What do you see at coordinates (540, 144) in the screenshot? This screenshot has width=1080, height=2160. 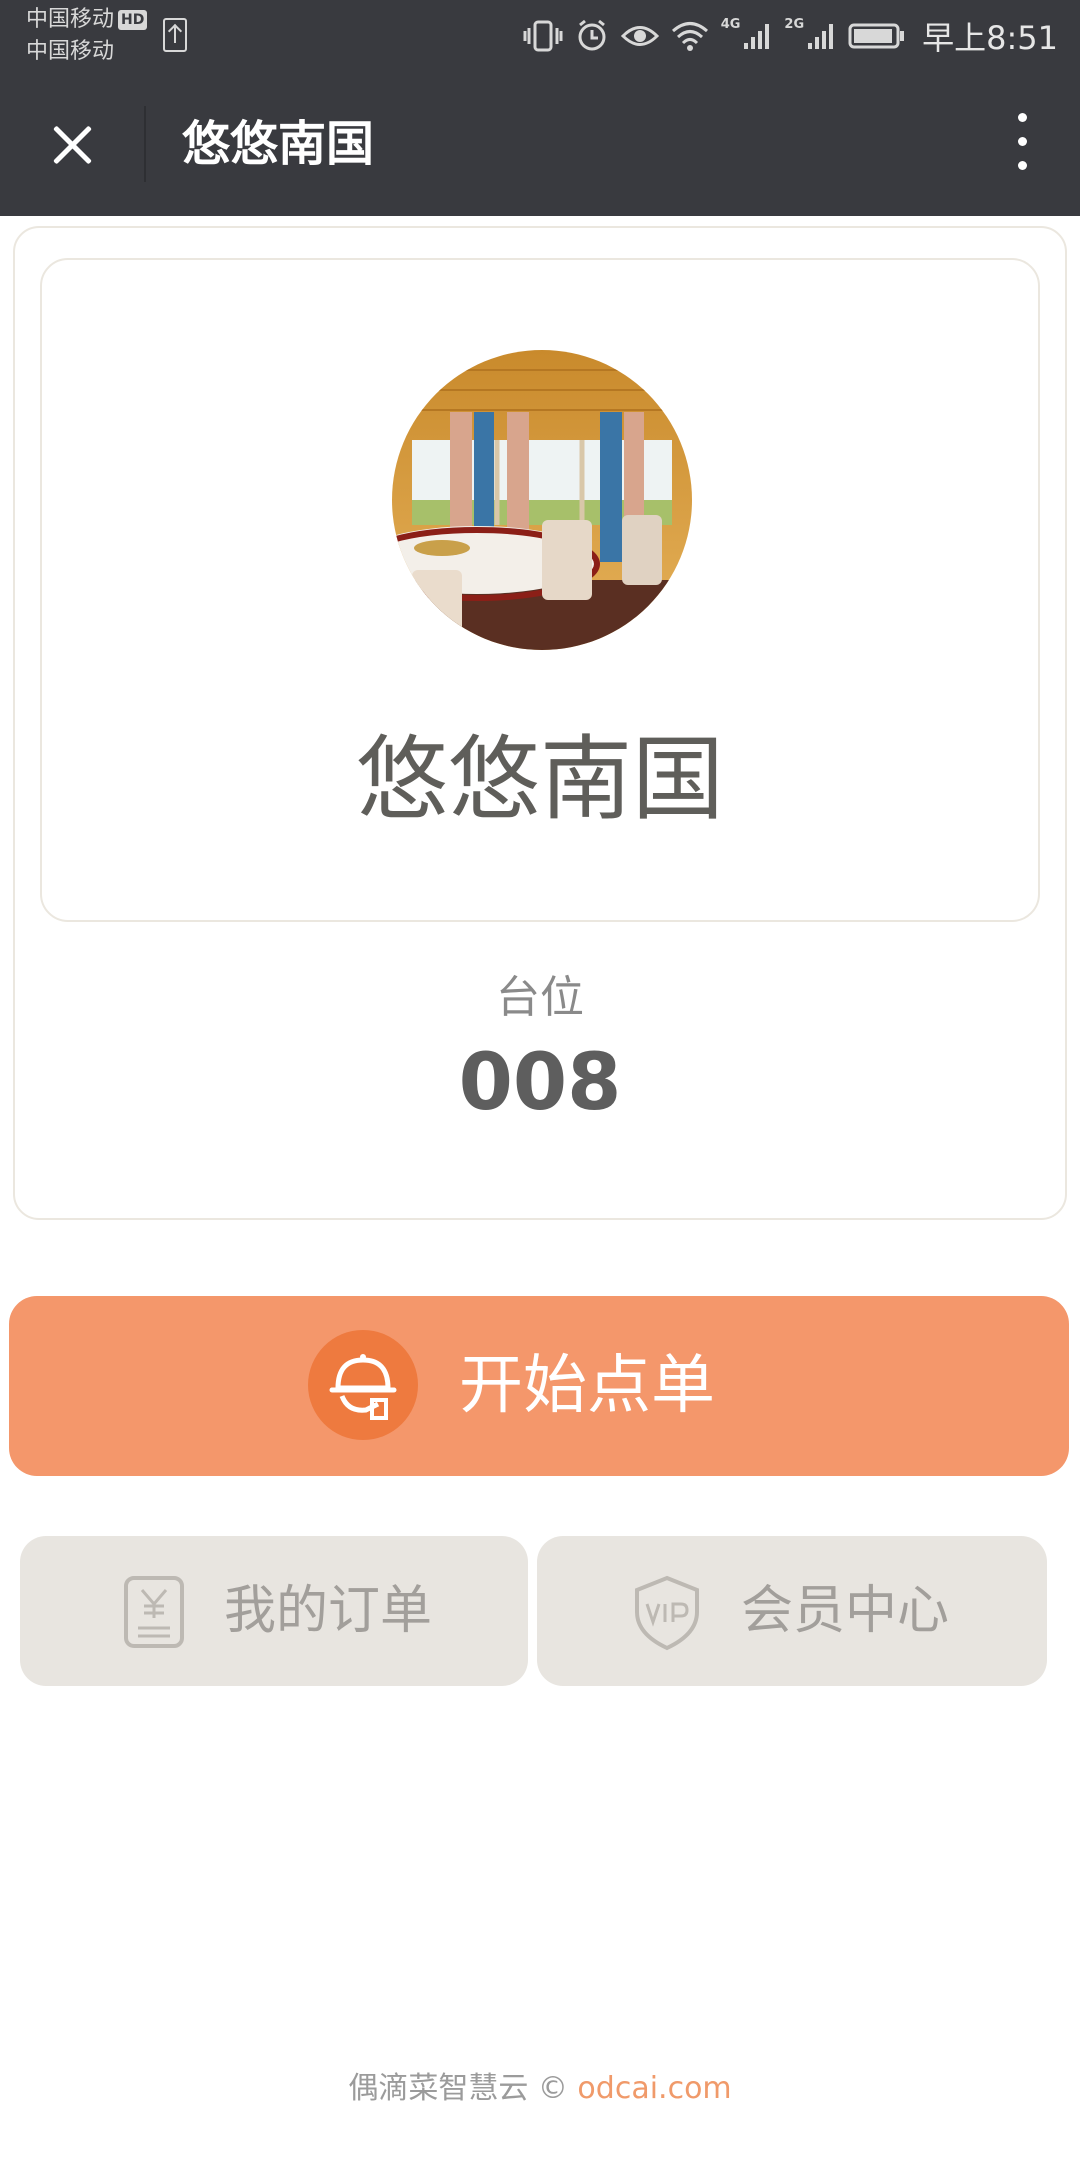 I see `title-bar: 悠悠南国` at bounding box center [540, 144].